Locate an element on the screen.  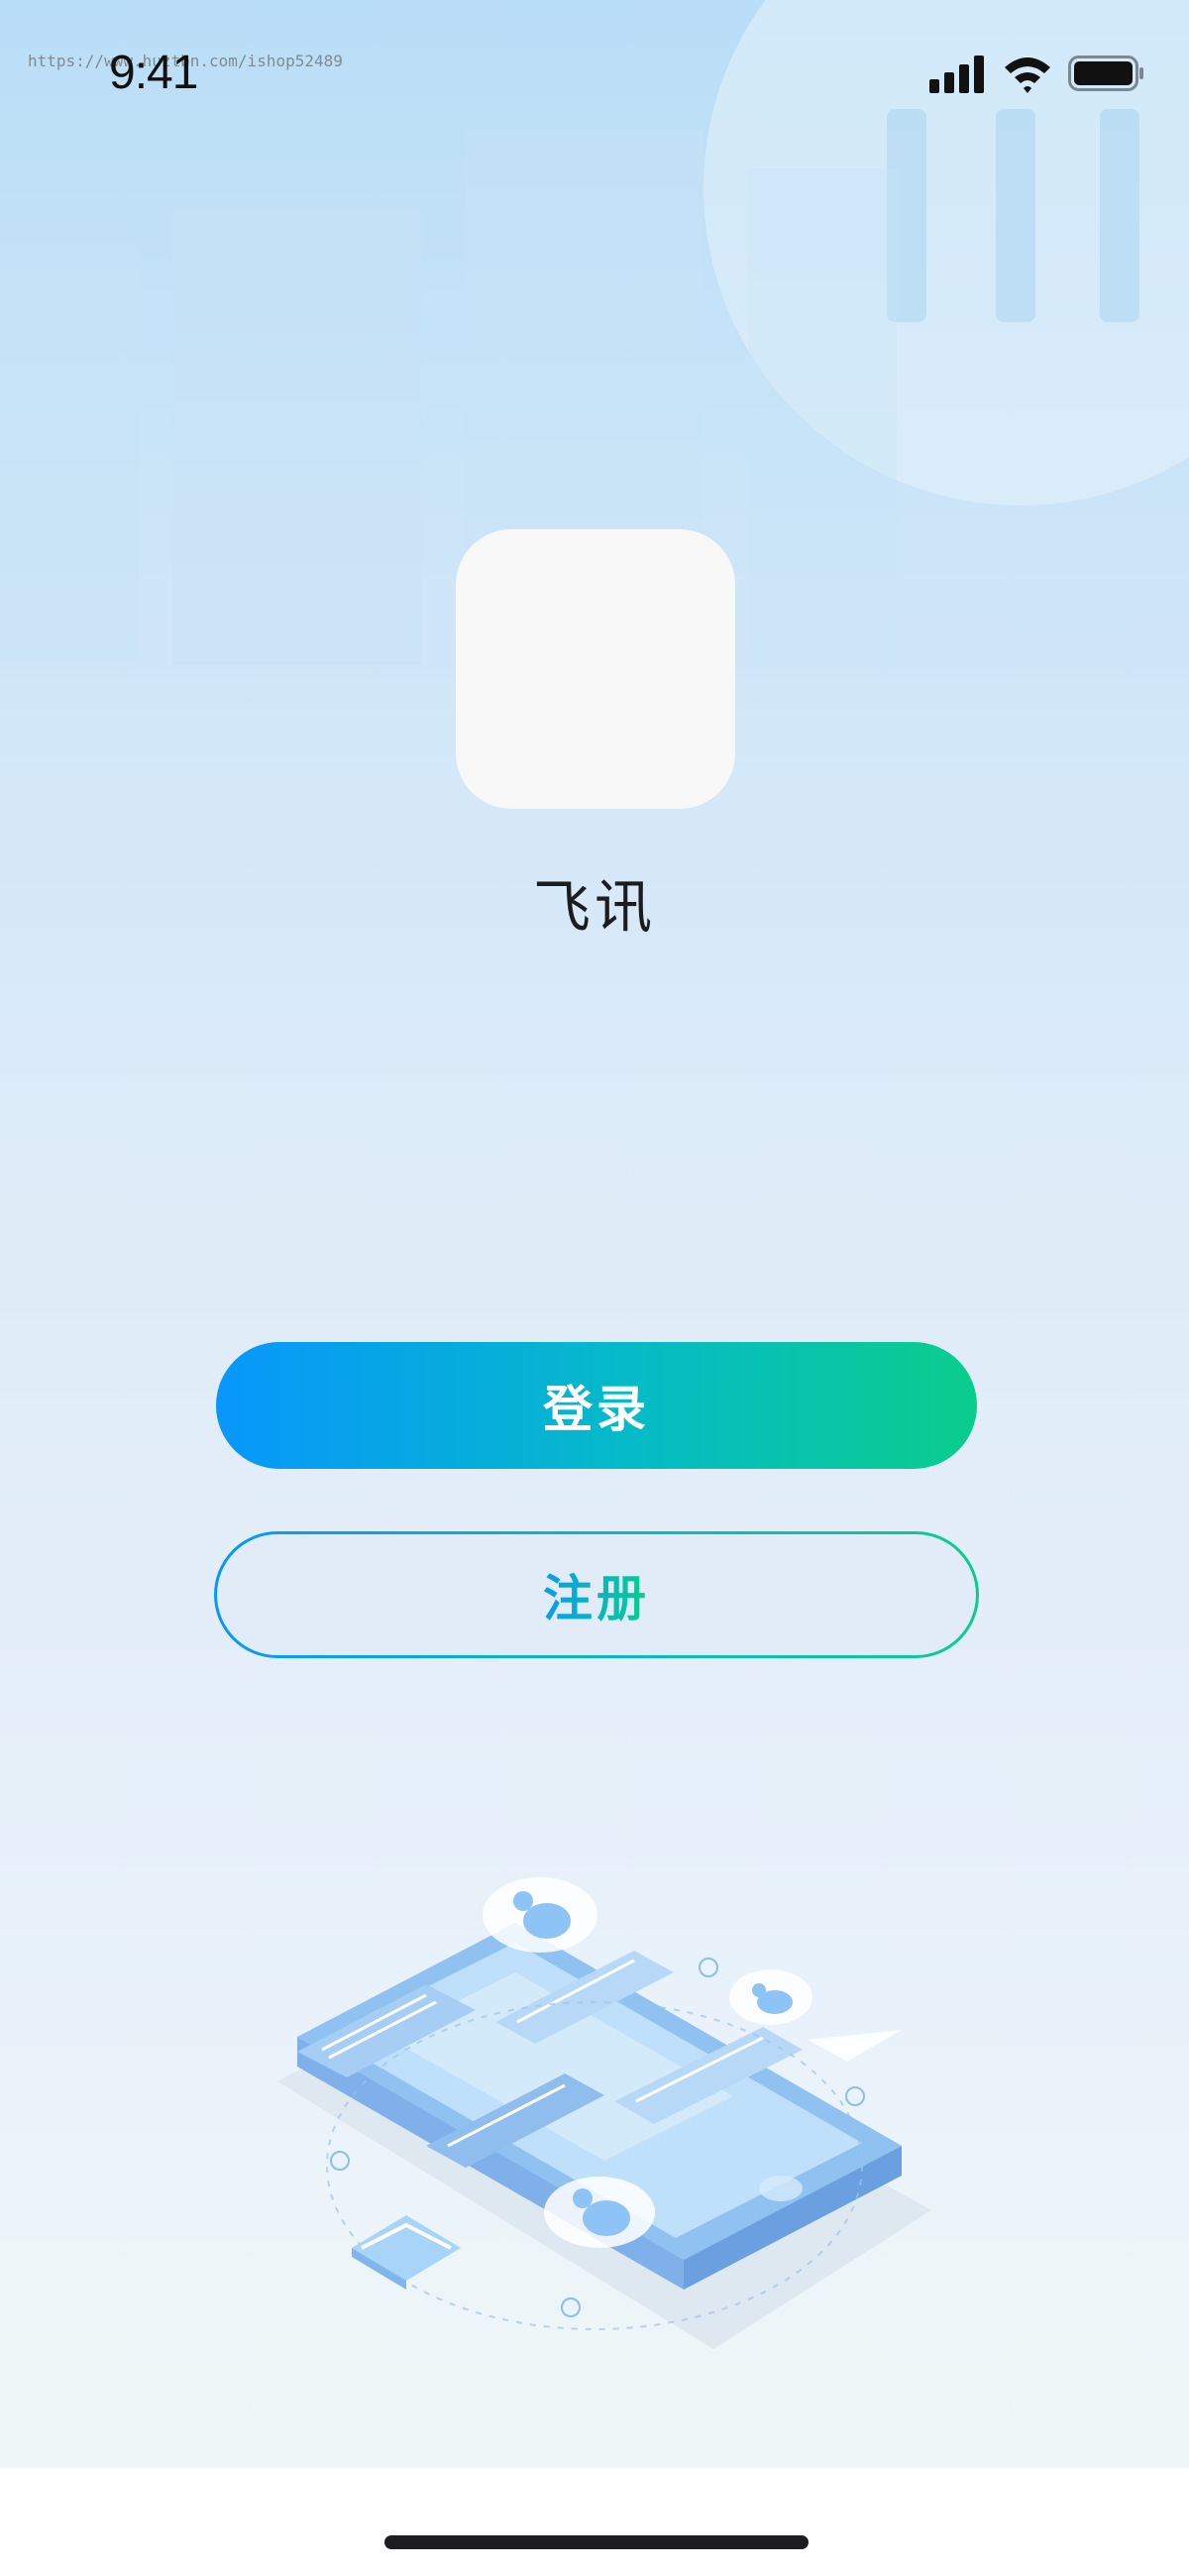
battery-icon is located at coordinates (1105, 73).